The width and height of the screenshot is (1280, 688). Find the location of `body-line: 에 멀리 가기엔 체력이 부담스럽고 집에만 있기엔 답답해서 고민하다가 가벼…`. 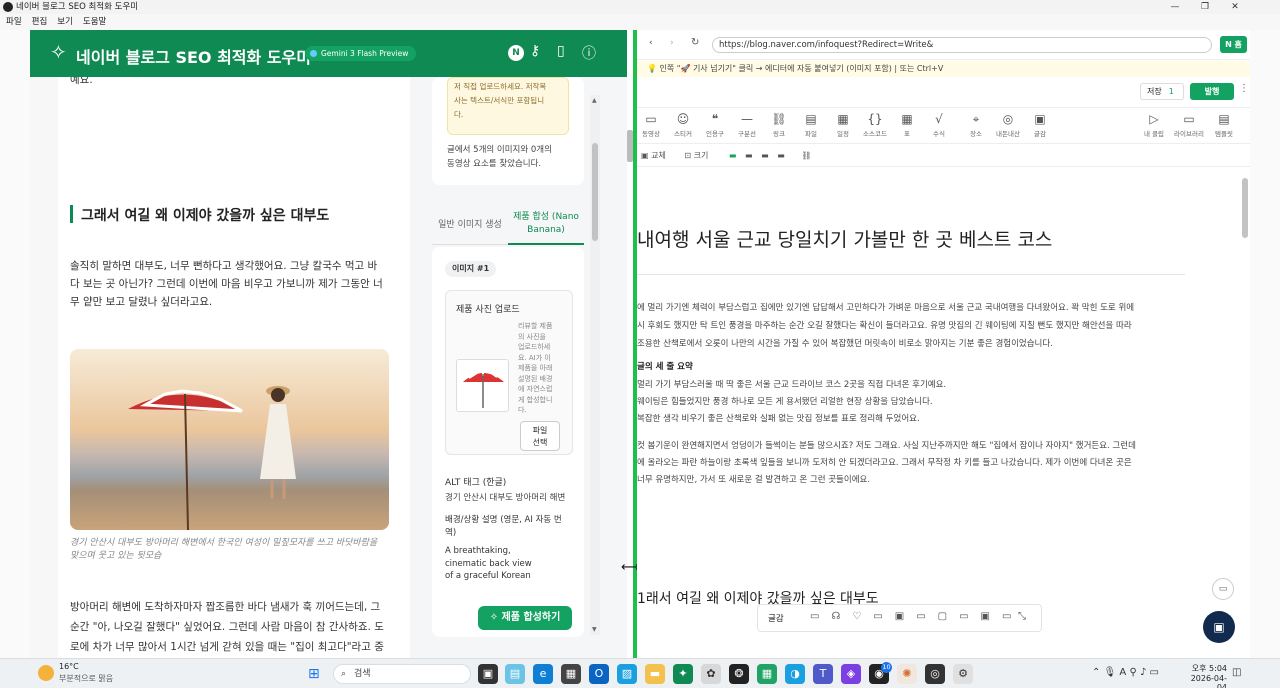

body-line: 에 멀리 가기엔 체력이 부담스럽고 집에만 있기엔 답답해서 고민하다가 가벼… is located at coordinates (886, 308).